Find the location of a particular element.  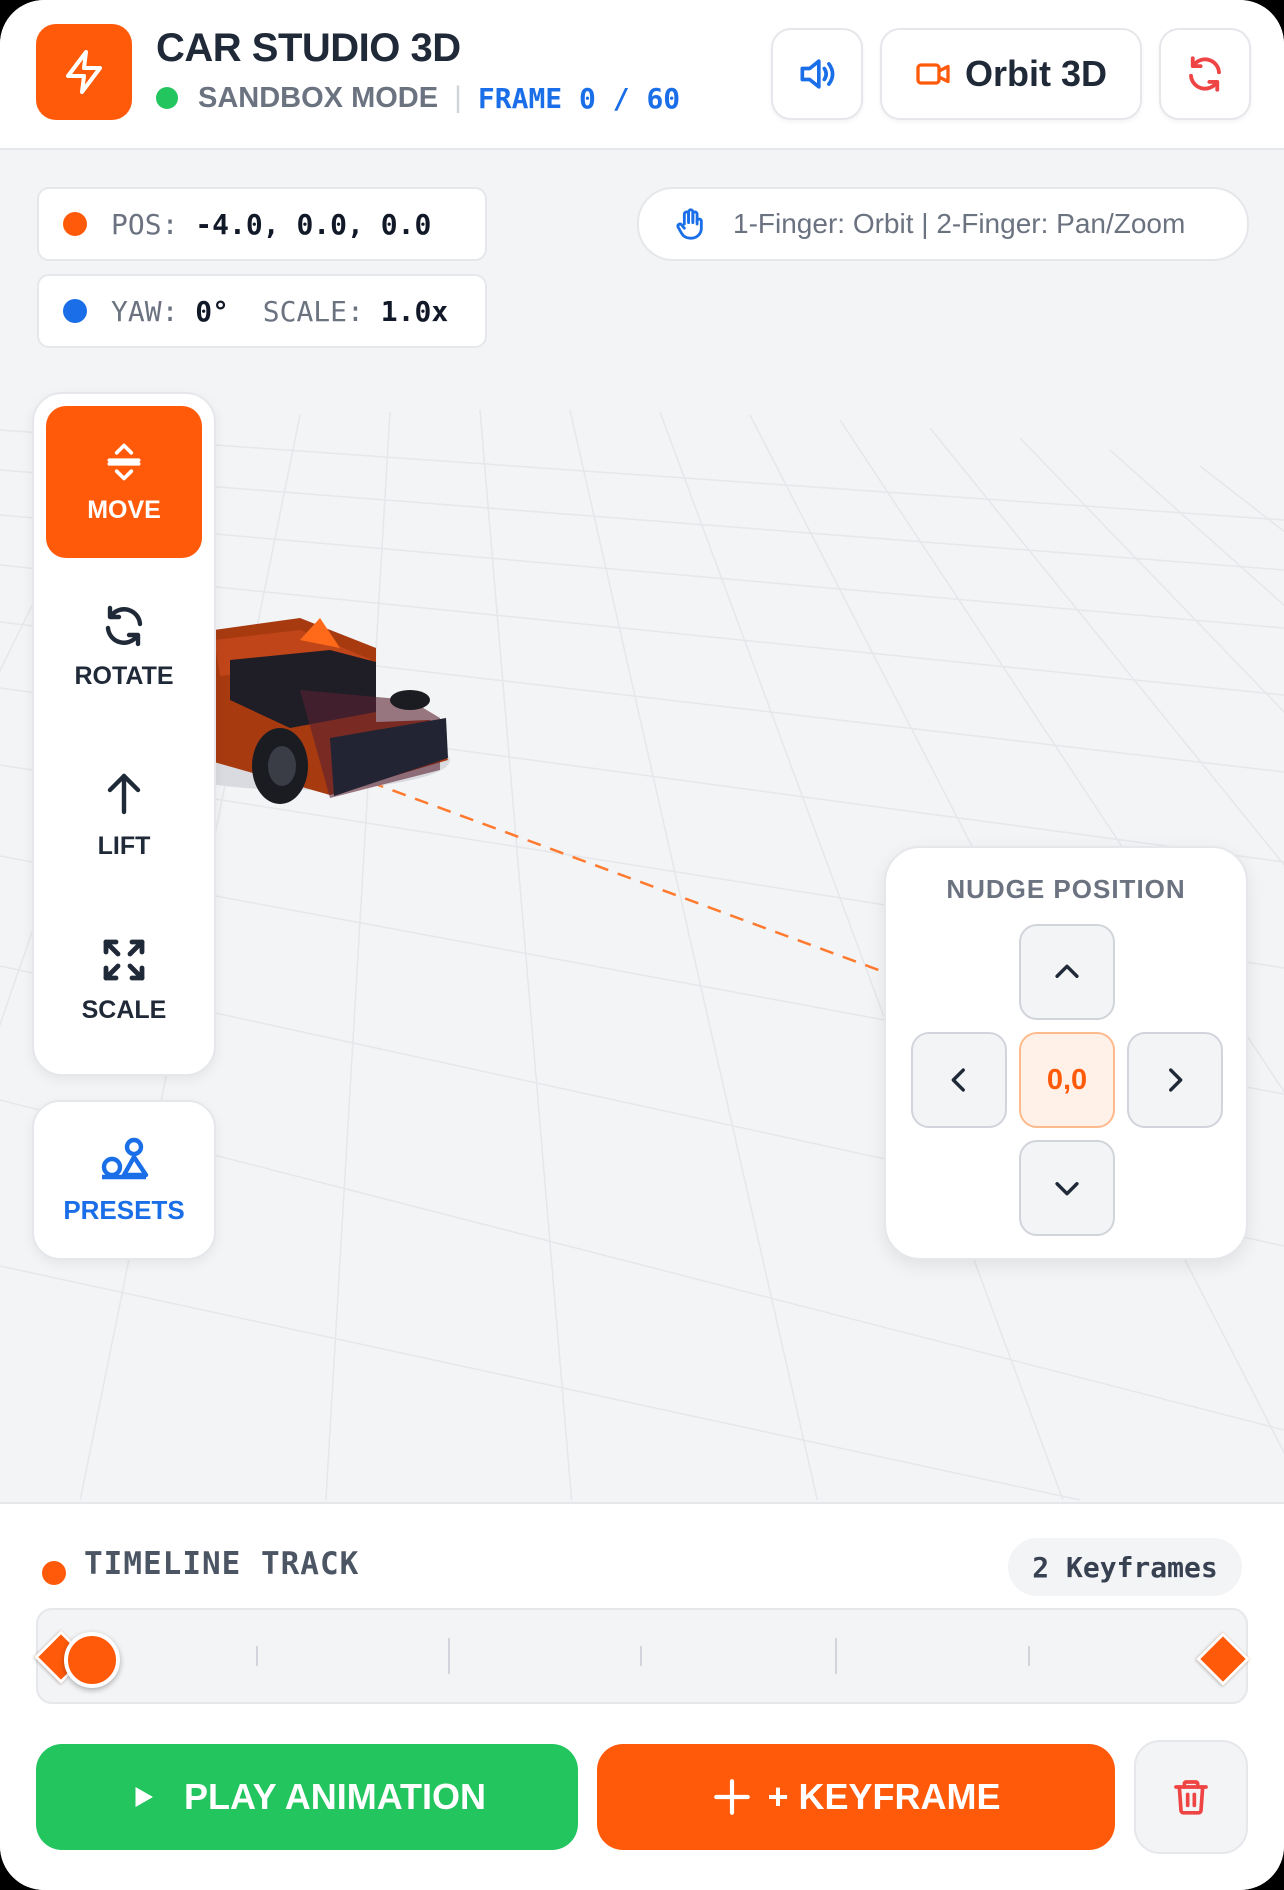

position-label: POS: is located at coordinates (145, 224).